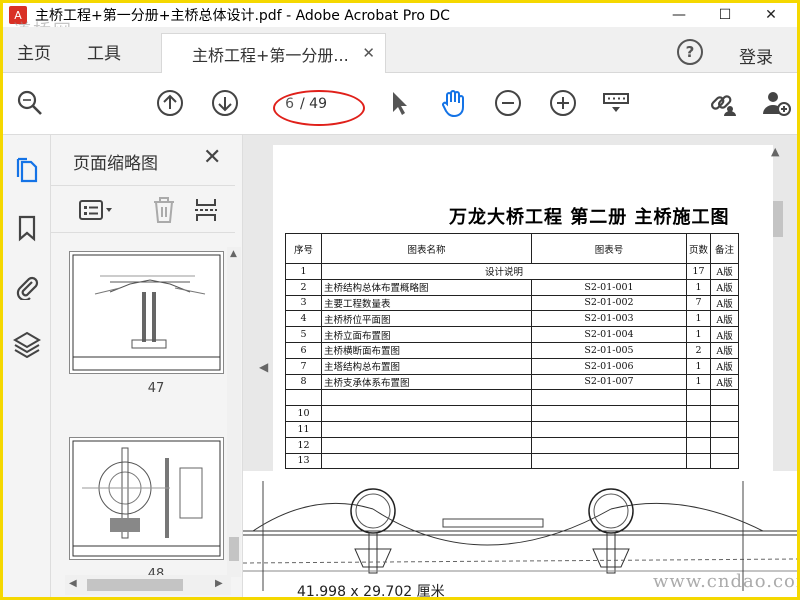 Image resolution: width=800 pixels, height=600 pixels. What do you see at coordinates (34, 51) in the screenshot?
I see `tab-home: 主页` at bounding box center [34, 51].